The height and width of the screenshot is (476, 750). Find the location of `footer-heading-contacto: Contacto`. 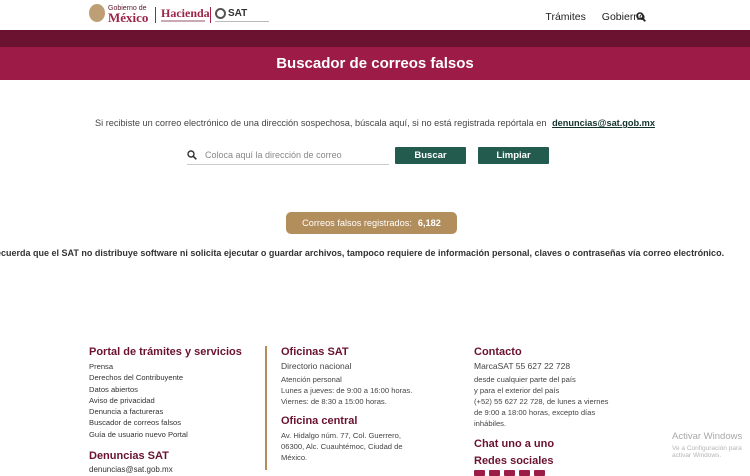

footer-heading-contacto: Contacto is located at coordinates (498, 352).